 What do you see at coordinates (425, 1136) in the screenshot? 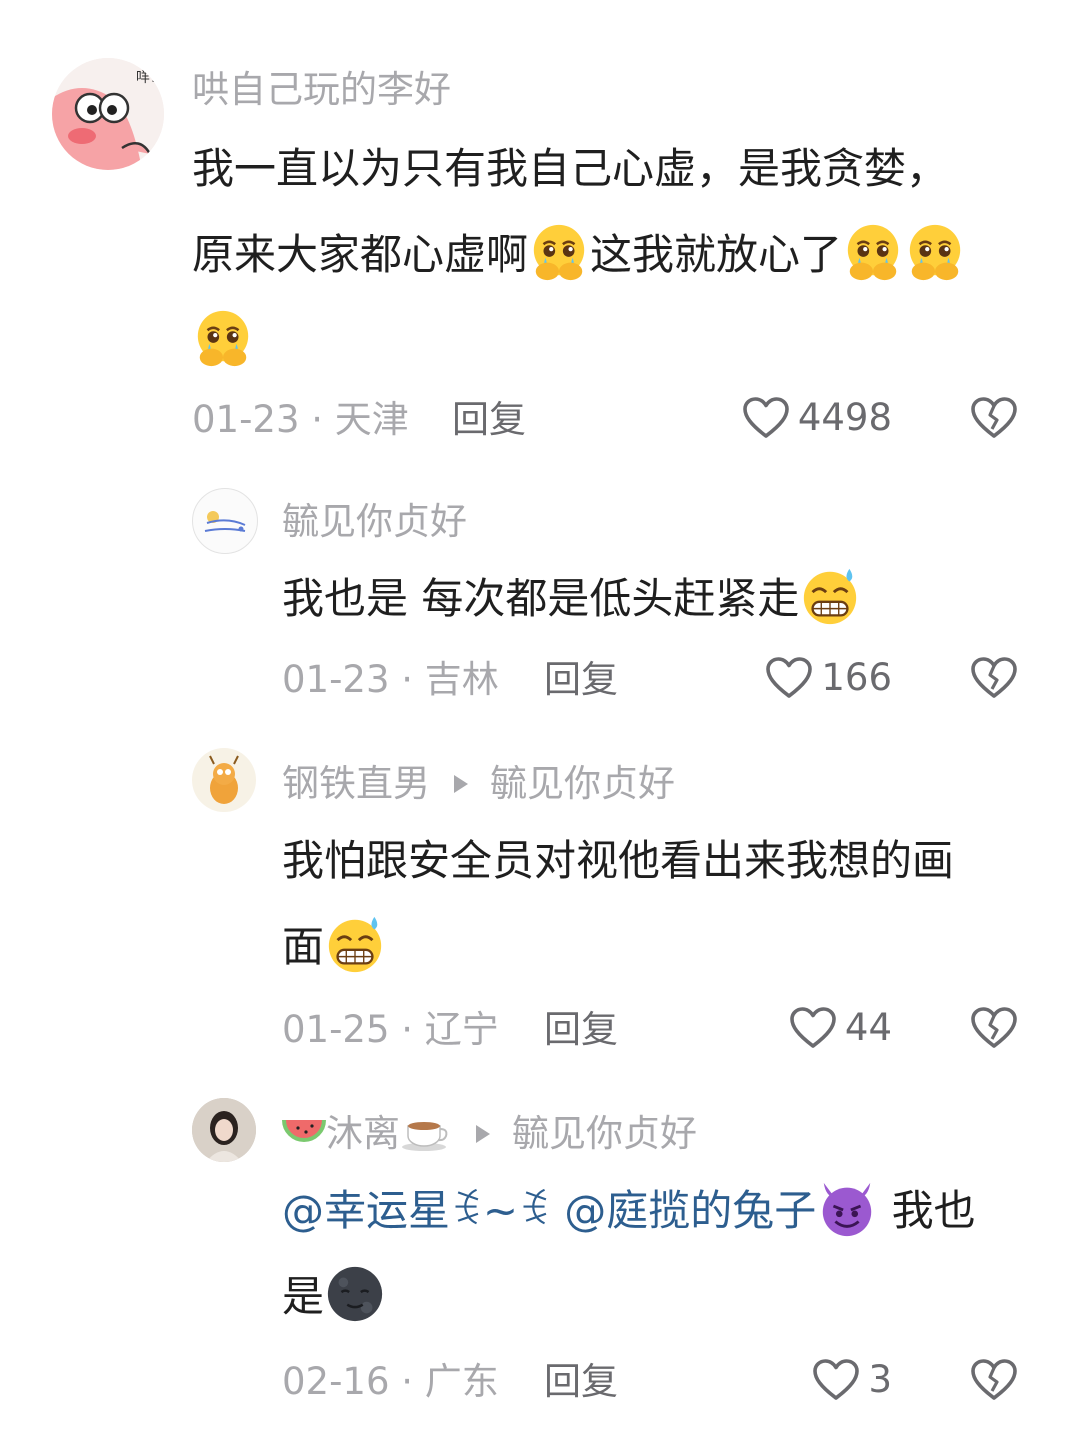
I see `hot-beverage-icon` at bounding box center [425, 1136].